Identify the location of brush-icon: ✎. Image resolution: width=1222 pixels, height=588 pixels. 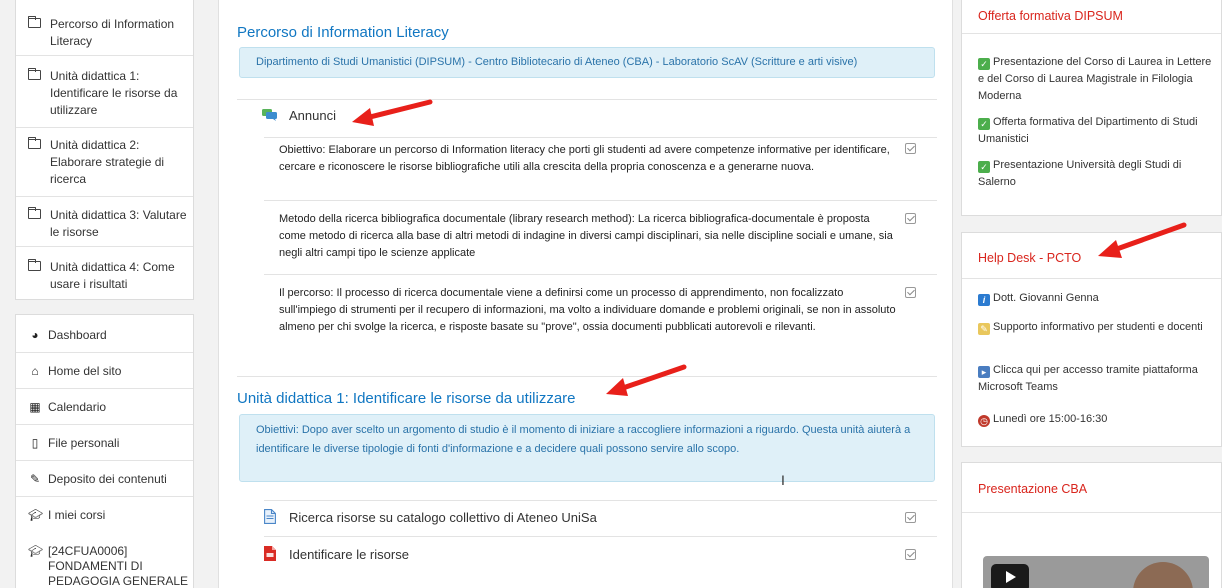
(35, 479).